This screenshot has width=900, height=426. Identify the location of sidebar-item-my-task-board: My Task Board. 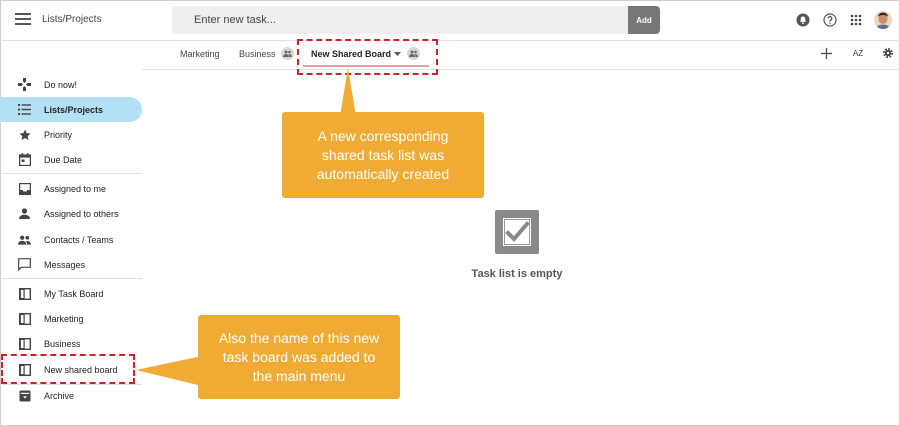
(71, 293).